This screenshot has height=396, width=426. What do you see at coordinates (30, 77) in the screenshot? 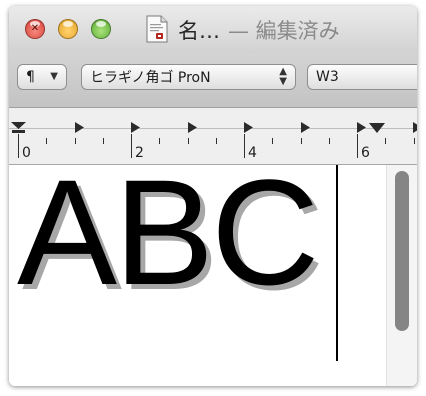
I see `paragraph-label: ¶` at bounding box center [30, 77].